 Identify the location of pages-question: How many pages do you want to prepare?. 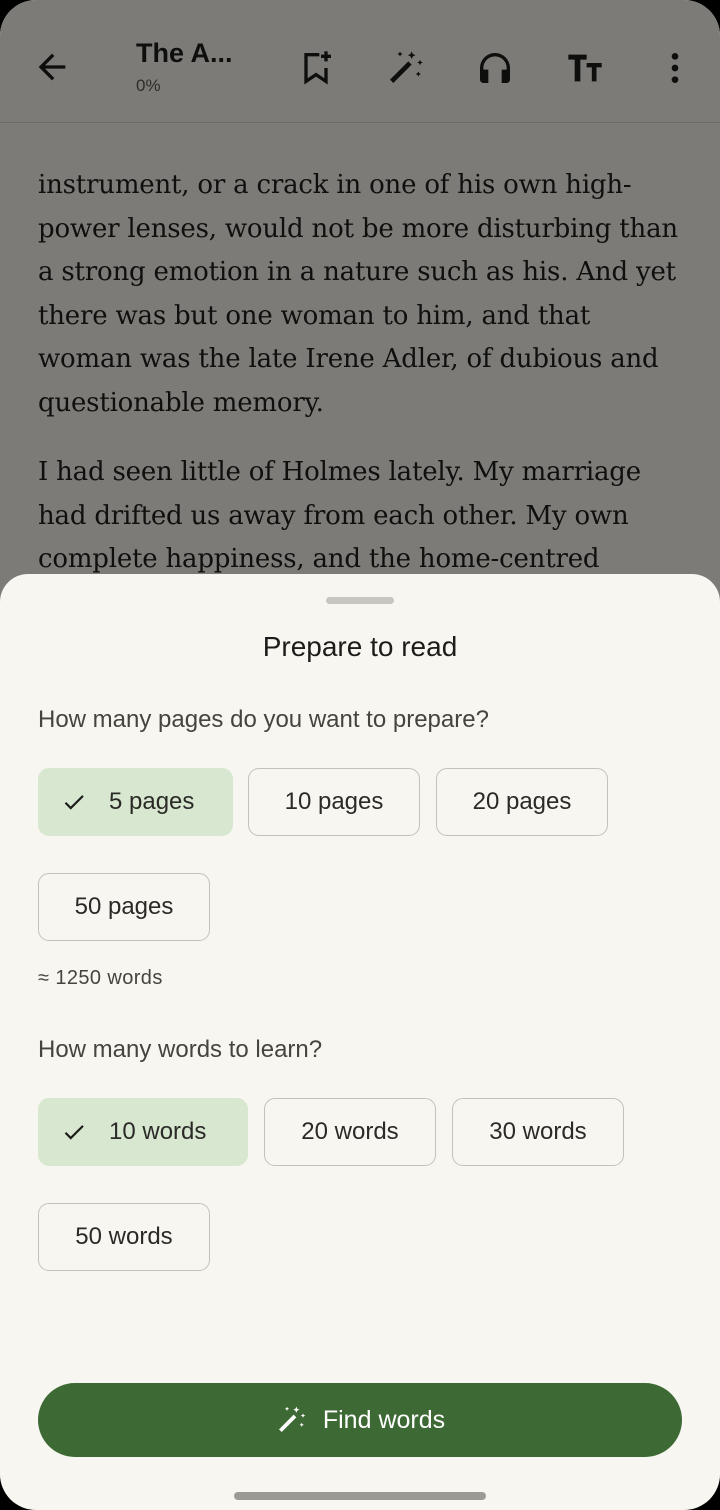
(263, 719).